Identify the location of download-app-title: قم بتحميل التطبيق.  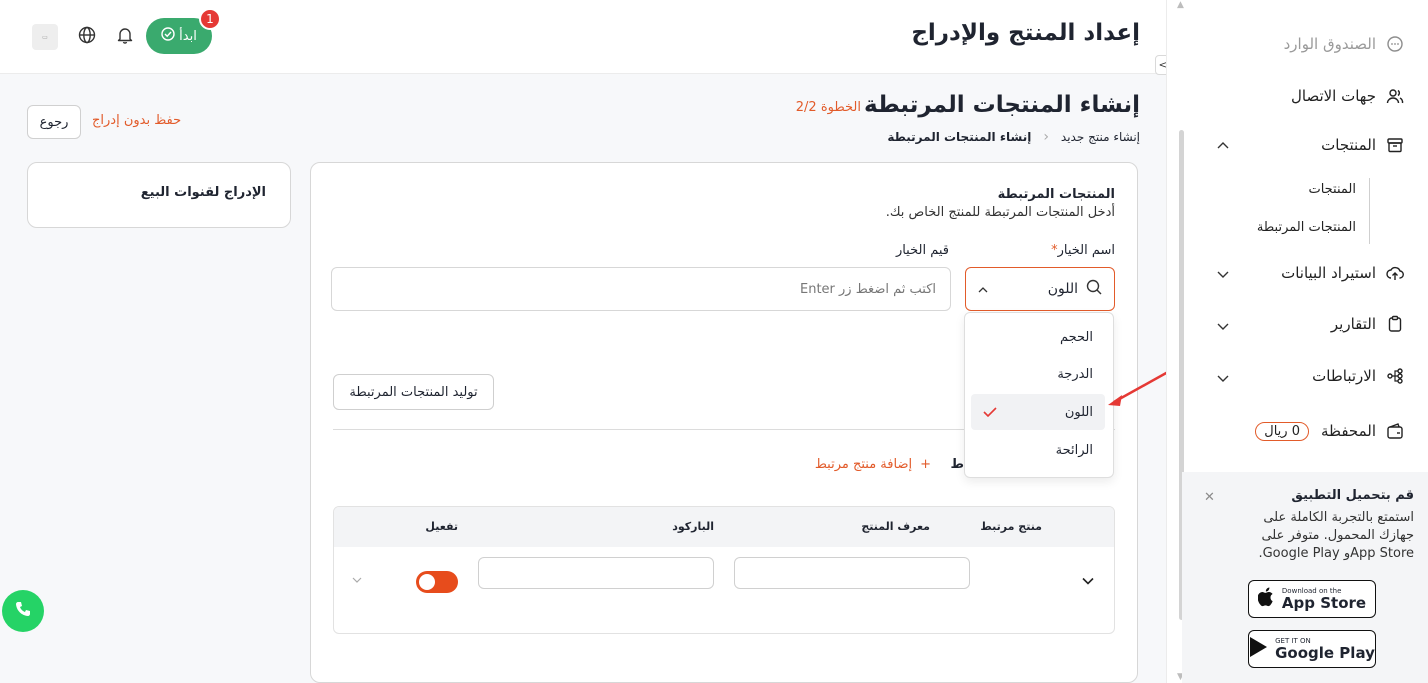
(1352, 495).